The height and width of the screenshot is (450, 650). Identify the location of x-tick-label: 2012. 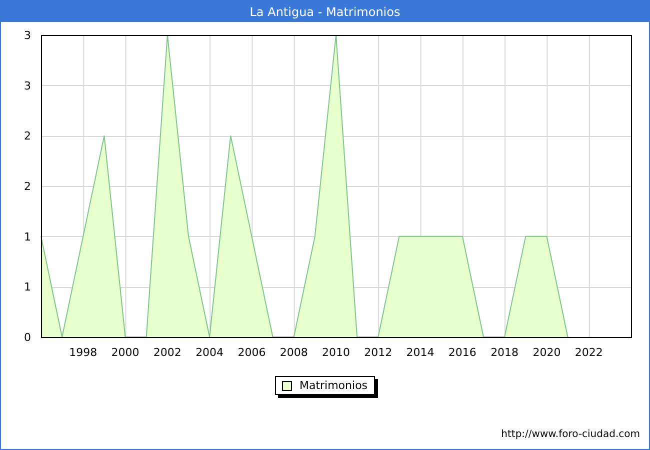
(378, 352).